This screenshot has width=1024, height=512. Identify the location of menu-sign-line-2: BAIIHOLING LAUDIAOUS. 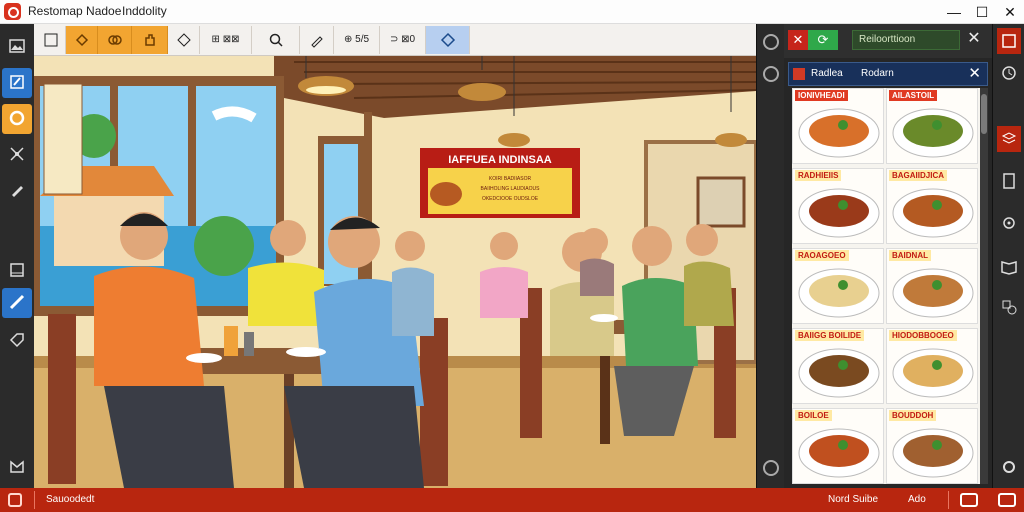
(511, 189).